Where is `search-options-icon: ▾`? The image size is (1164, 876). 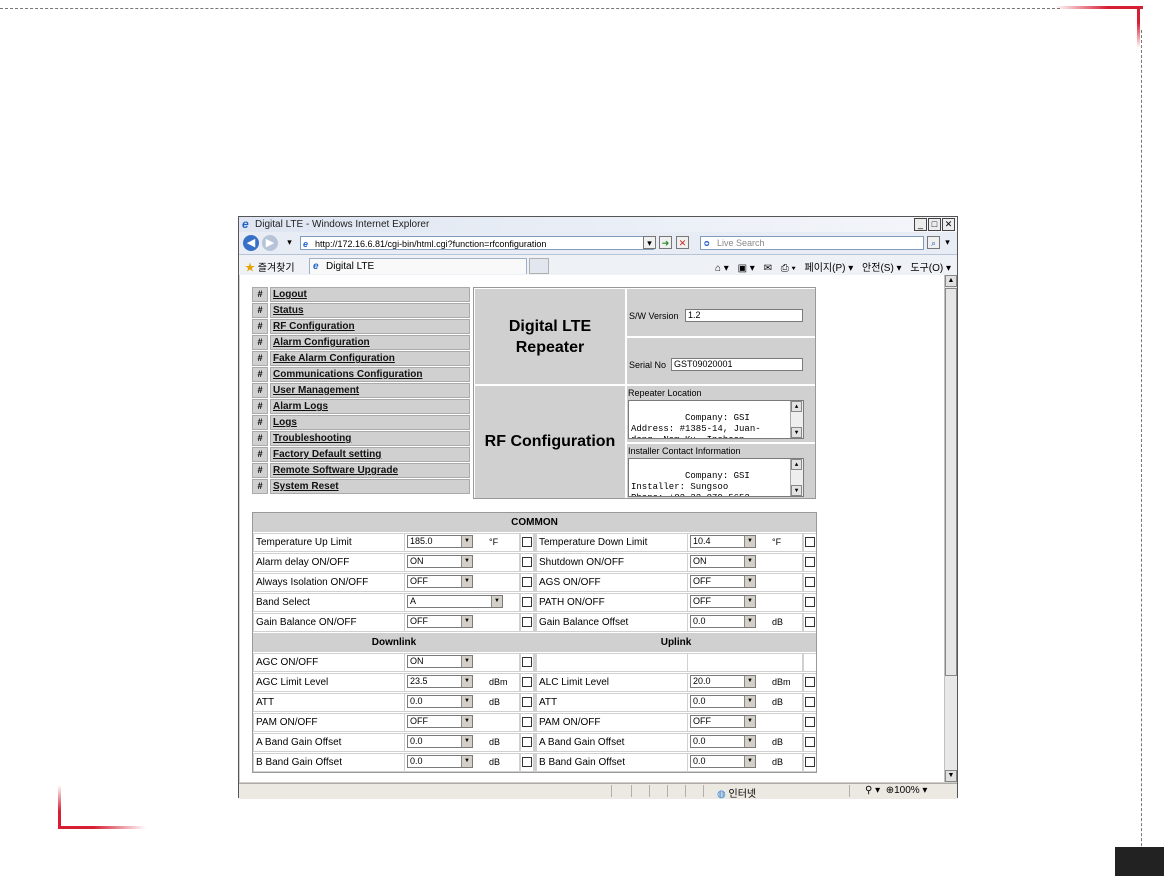 search-options-icon: ▾ is located at coordinates (947, 242).